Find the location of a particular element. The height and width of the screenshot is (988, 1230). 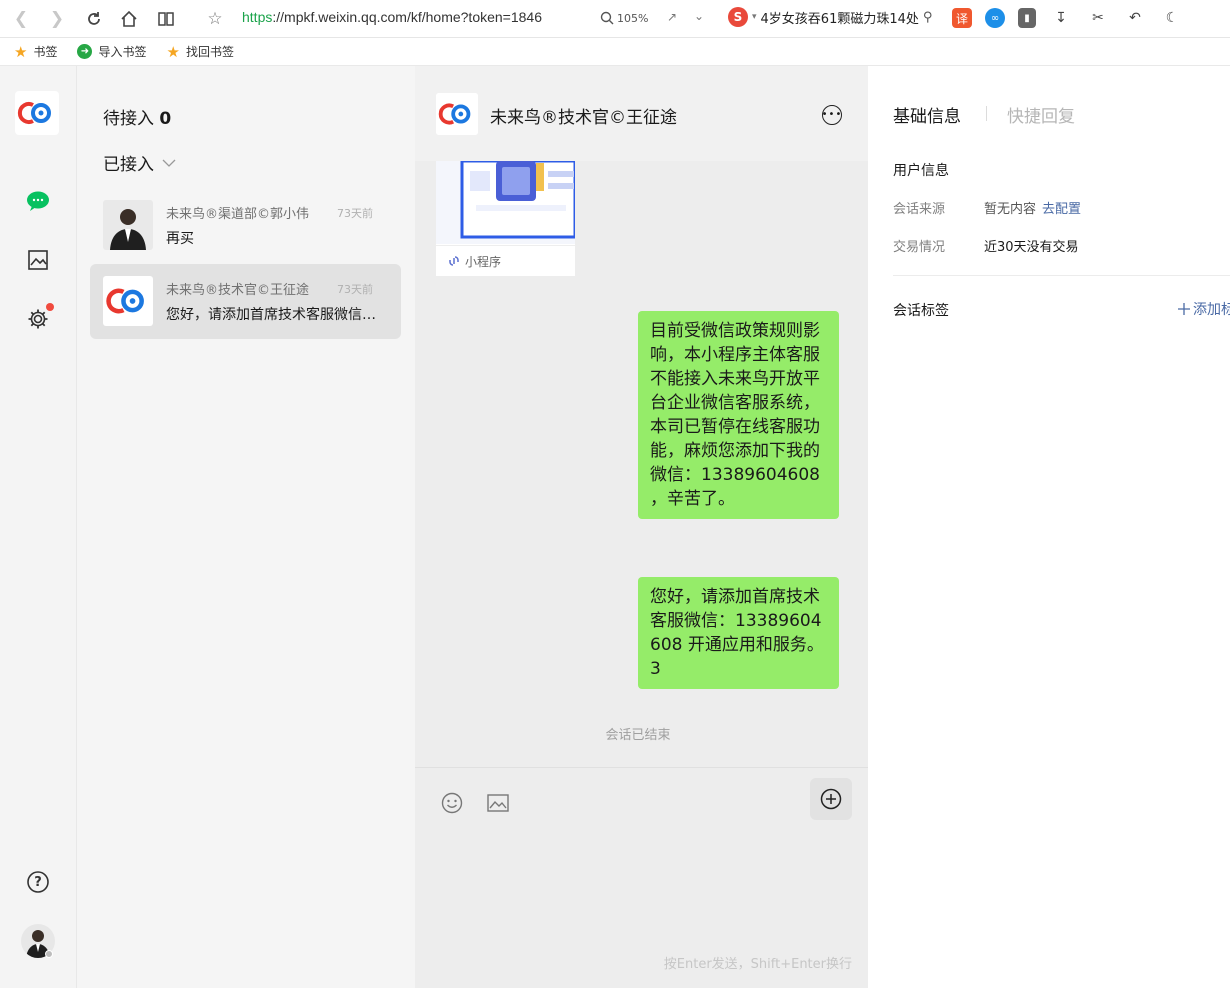

configure-link: 去配置 is located at coordinates (1061, 209).